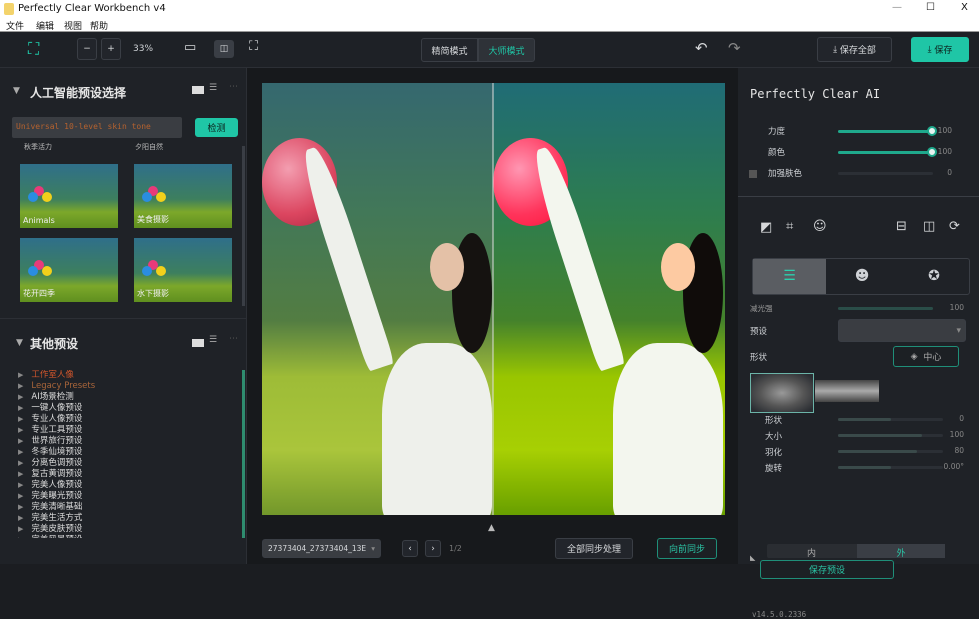 The image size is (979, 619). What do you see at coordinates (99, 25) in the screenshot?
I see `menu-help: 帮助` at bounding box center [99, 25].